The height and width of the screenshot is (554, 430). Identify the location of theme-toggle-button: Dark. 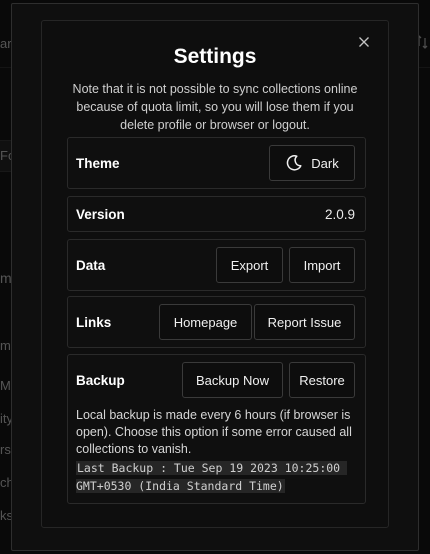
(312, 163).